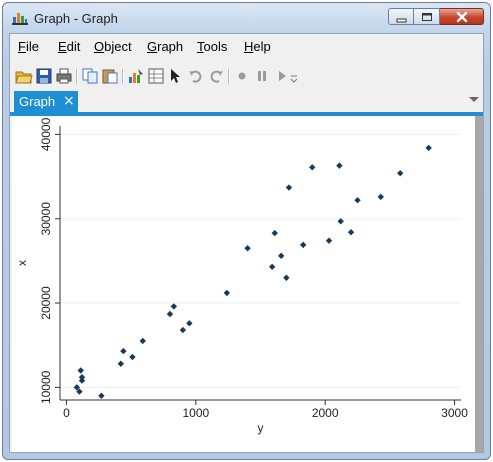 This screenshot has height=462, width=493. Describe the element at coordinates (257, 46) in the screenshot. I see `menu-help: Help` at that location.